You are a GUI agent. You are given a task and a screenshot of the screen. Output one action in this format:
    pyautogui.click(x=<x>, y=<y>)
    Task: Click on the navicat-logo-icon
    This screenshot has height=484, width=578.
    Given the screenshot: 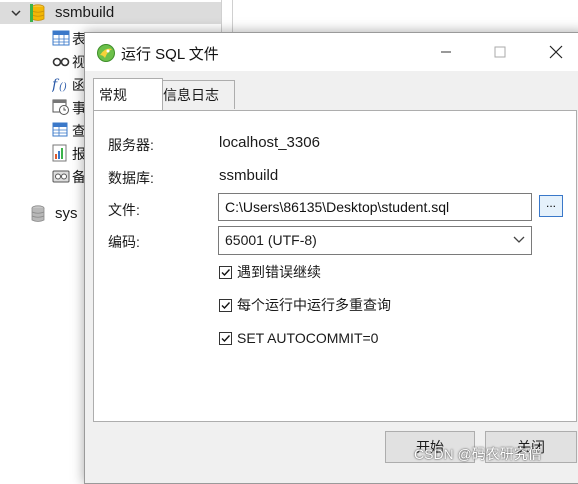 What is the action you would take?
    pyautogui.click(x=106, y=53)
    